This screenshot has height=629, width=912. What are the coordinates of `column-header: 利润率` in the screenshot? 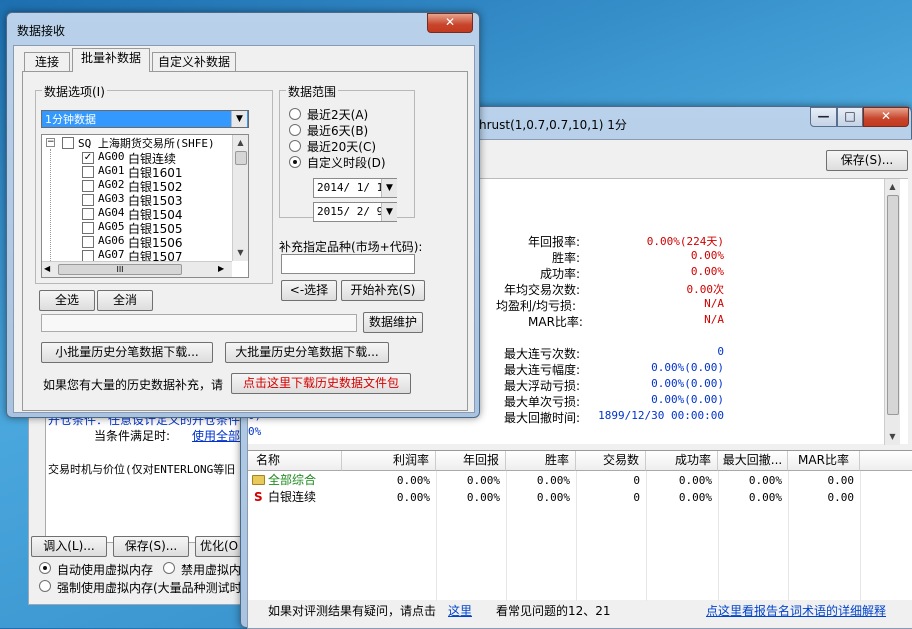 It's located at (389, 461).